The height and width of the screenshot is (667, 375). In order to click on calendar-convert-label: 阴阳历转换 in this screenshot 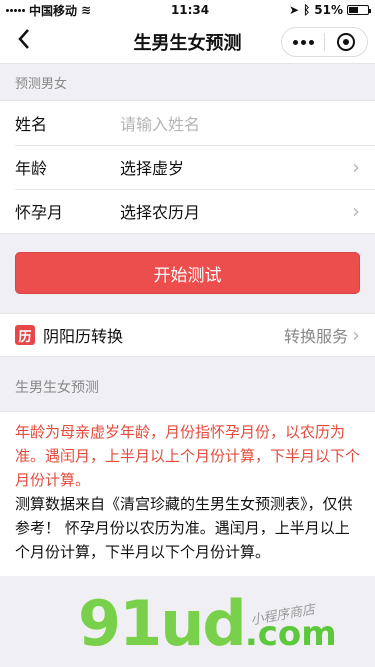, I will do `click(83, 336)`.